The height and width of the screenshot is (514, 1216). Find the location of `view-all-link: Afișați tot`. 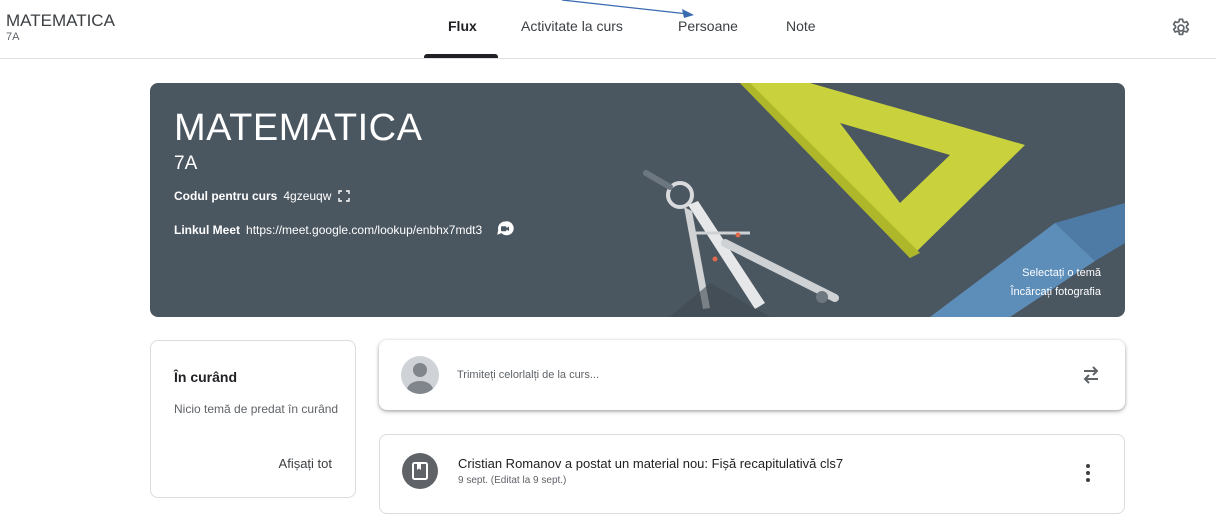

view-all-link: Afișați tot is located at coordinates (305, 463).